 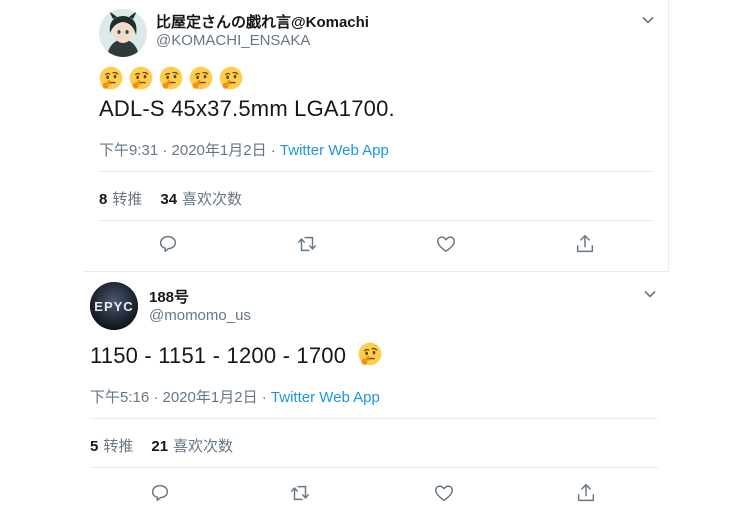 What do you see at coordinates (192, 445) in the screenshot?
I see `likes-stat: 21 喜欢次数` at bounding box center [192, 445].